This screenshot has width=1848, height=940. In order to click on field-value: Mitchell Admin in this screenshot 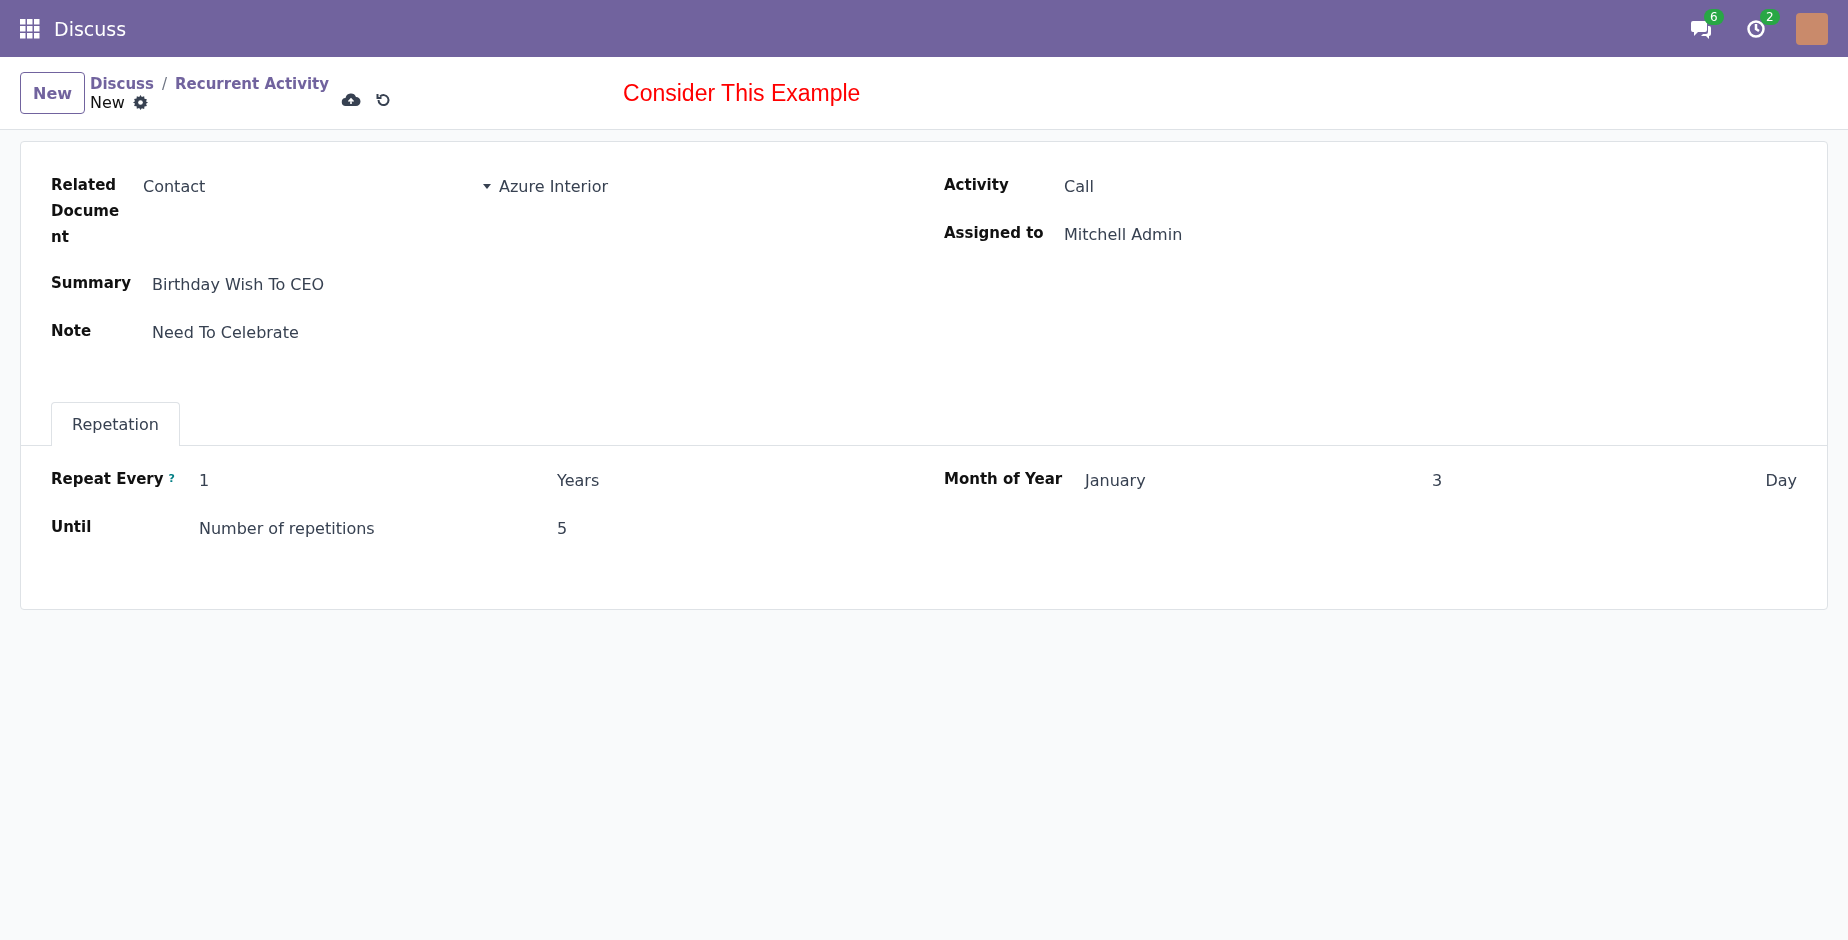, I will do `click(1123, 234)`.